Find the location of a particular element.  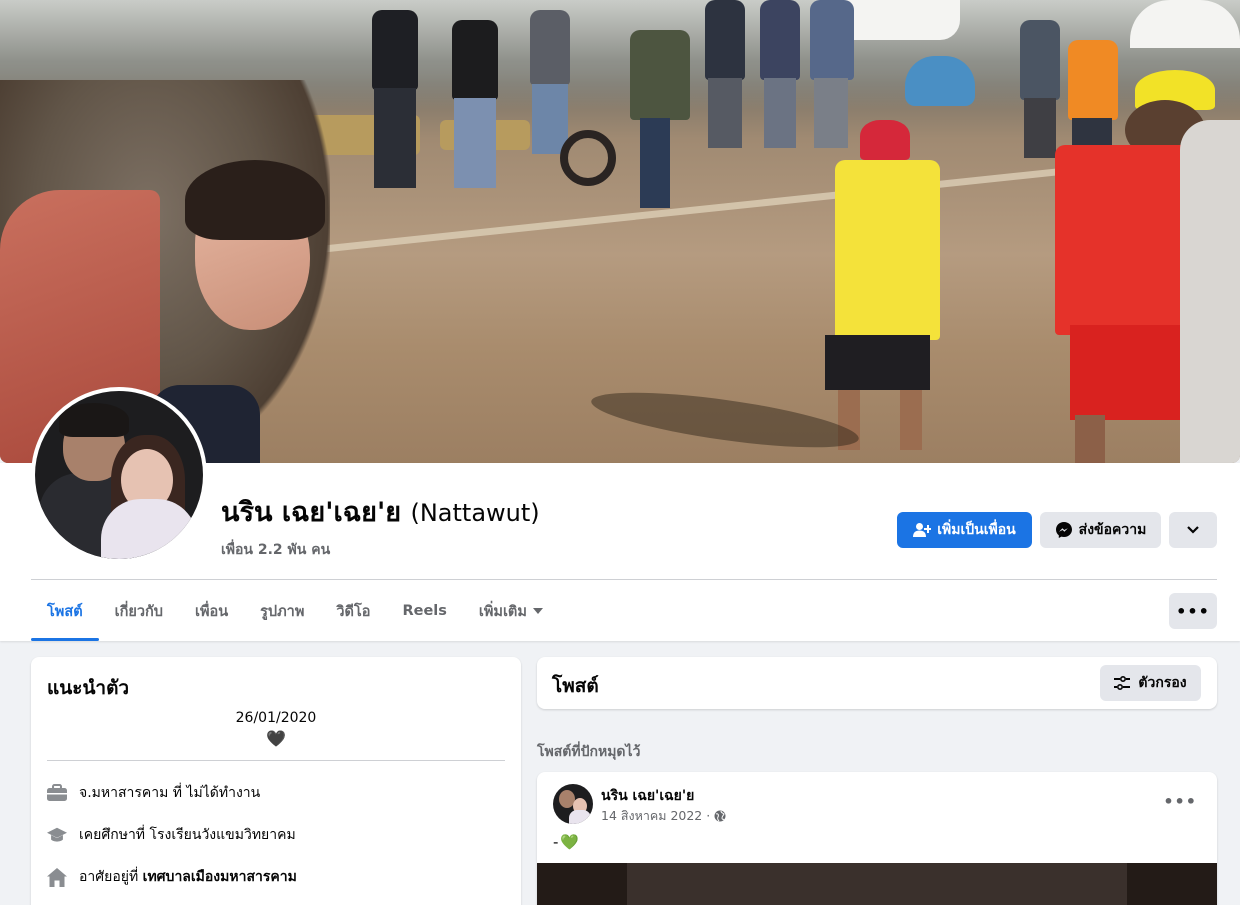

add-friend-button: เพิ่มเป็นเพื่อน is located at coordinates (964, 530).